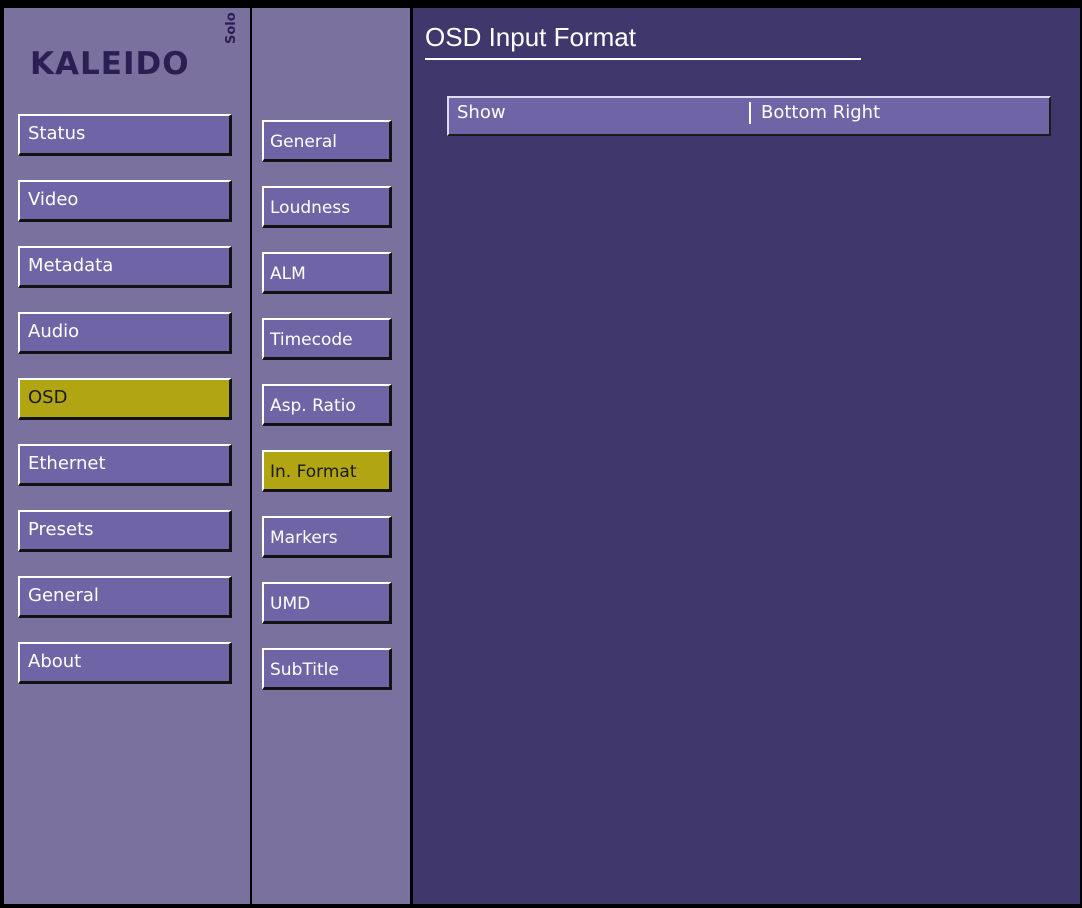  Describe the element at coordinates (643, 59) in the screenshot. I see `title-underline` at that location.